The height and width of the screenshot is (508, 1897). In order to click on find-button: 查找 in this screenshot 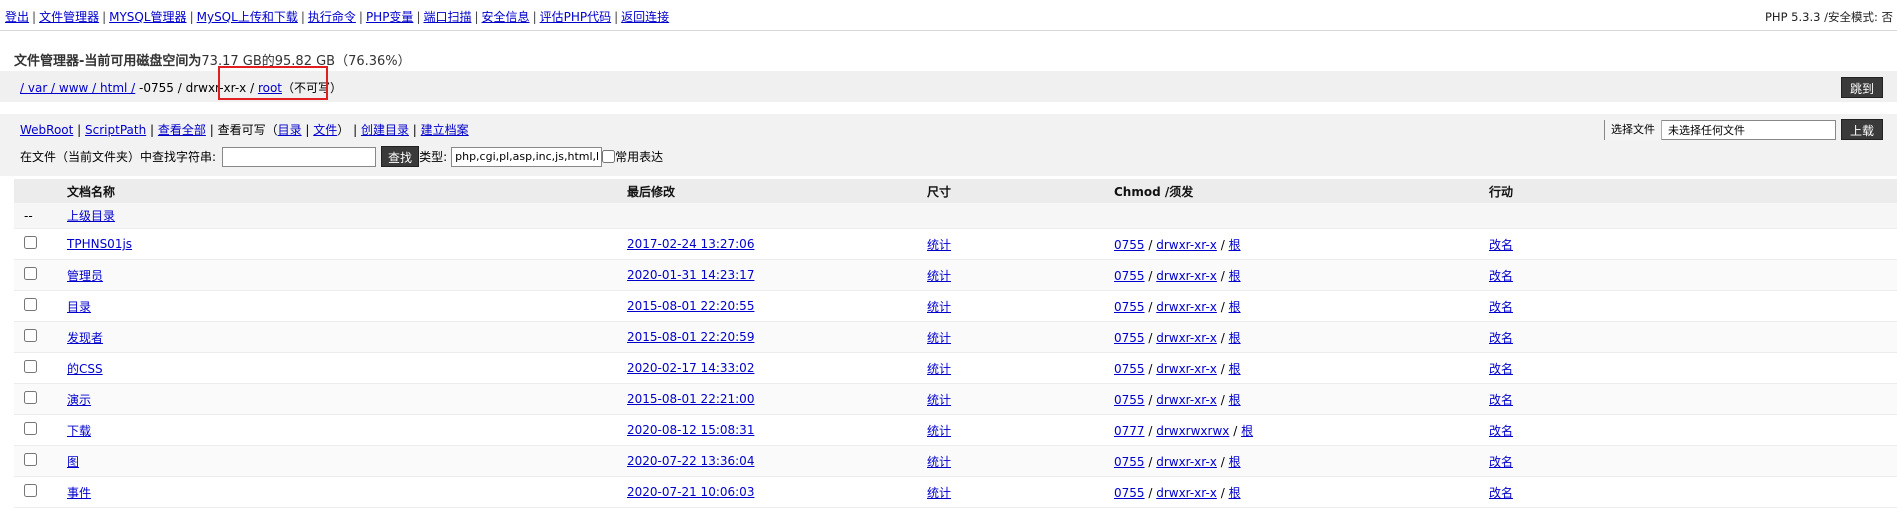, I will do `click(400, 156)`.